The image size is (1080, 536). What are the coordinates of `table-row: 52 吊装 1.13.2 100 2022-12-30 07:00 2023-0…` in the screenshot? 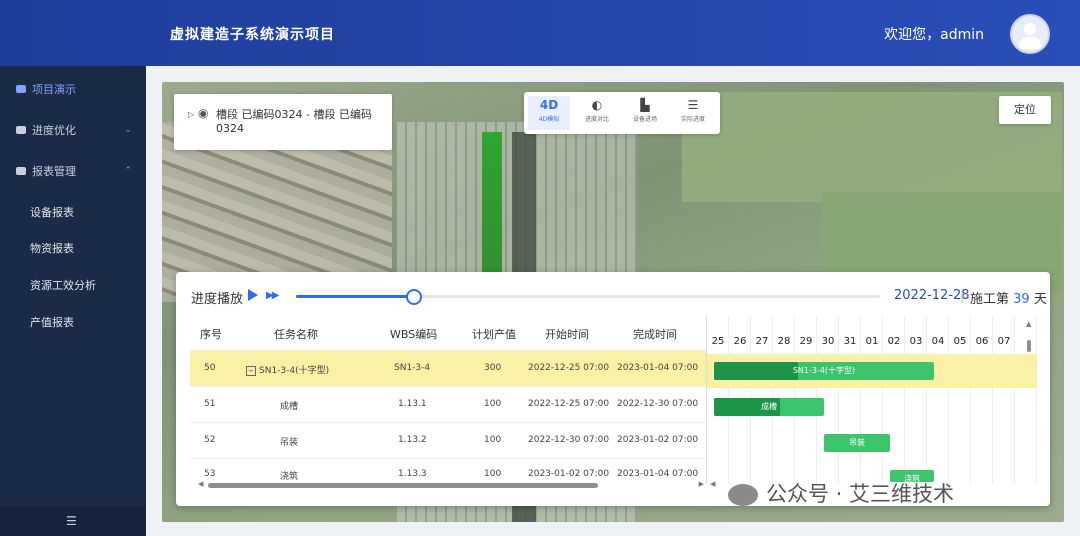 It's located at (448, 440).